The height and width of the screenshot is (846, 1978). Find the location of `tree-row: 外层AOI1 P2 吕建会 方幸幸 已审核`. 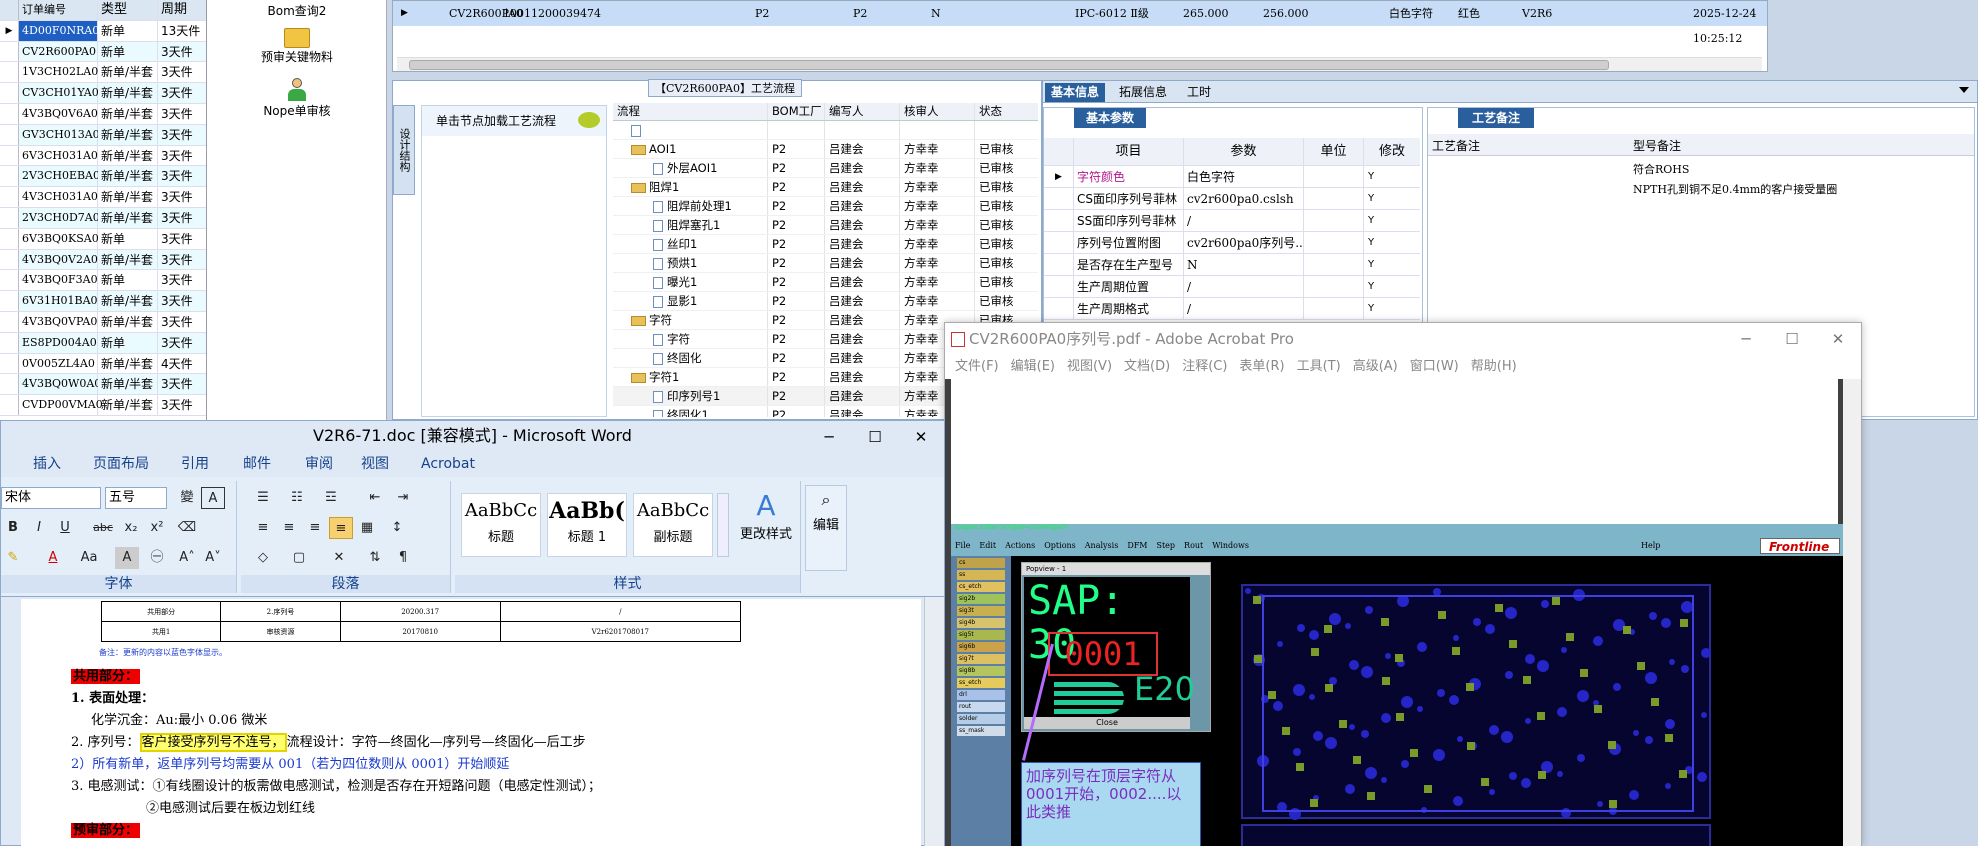

tree-row: 外层AOI1 P2 吕建会 方幸幸 已审核 is located at coordinates (825, 168).